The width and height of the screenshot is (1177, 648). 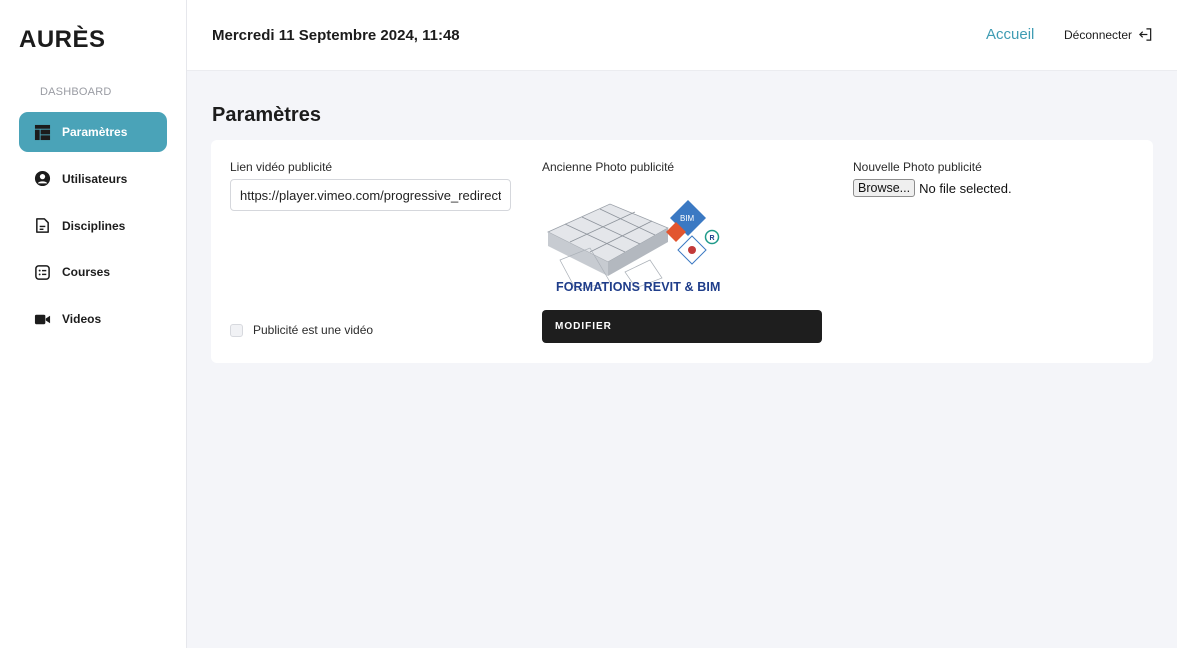 What do you see at coordinates (336, 35) in the screenshot?
I see `current-datetime: Mercredi 11 Septembre 2024, 11:48` at bounding box center [336, 35].